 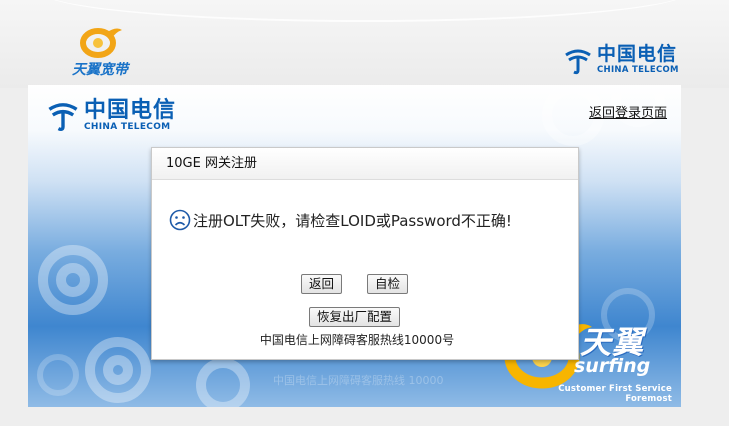 What do you see at coordinates (352, 220) in the screenshot?
I see `error-message-text: 注册OLT失败，请检查LOID或Password不正确!` at bounding box center [352, 220].